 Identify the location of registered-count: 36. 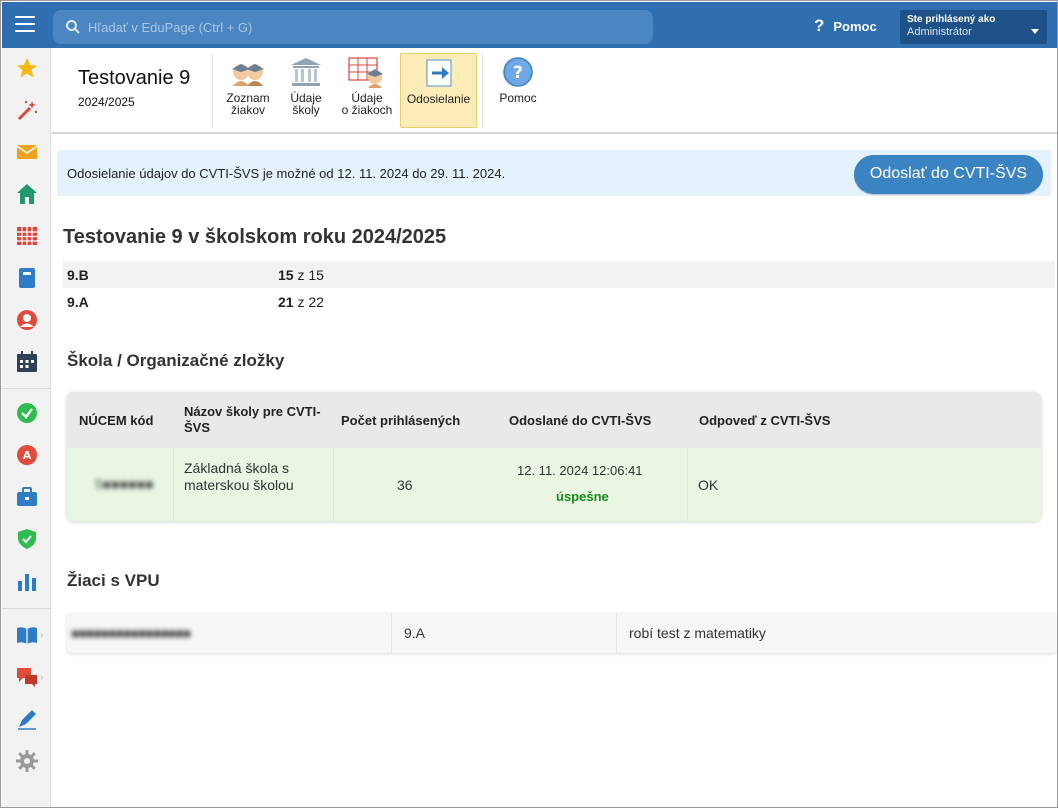
(405, 485).